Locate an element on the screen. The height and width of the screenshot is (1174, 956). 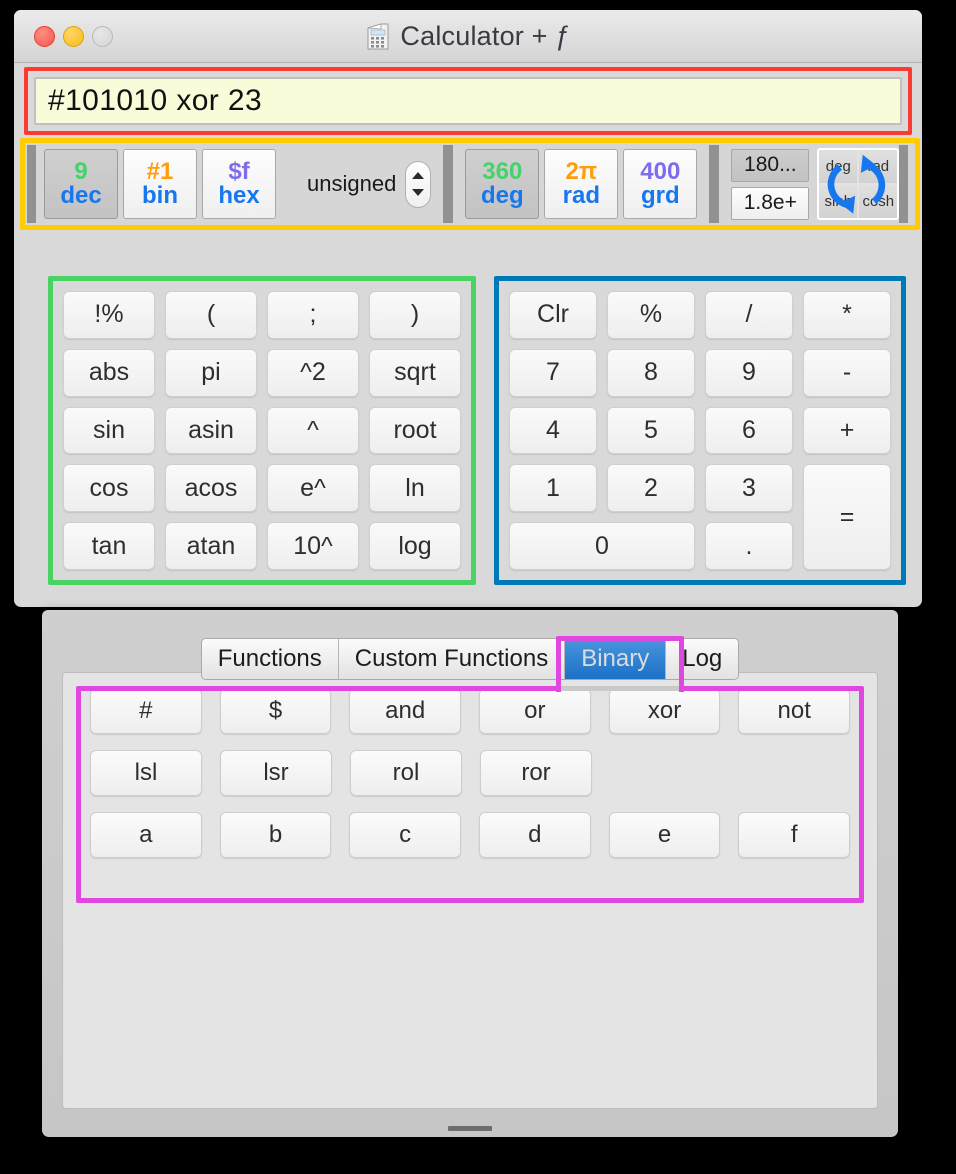
num-key-6: 6 is located at coordinates (749, 430).